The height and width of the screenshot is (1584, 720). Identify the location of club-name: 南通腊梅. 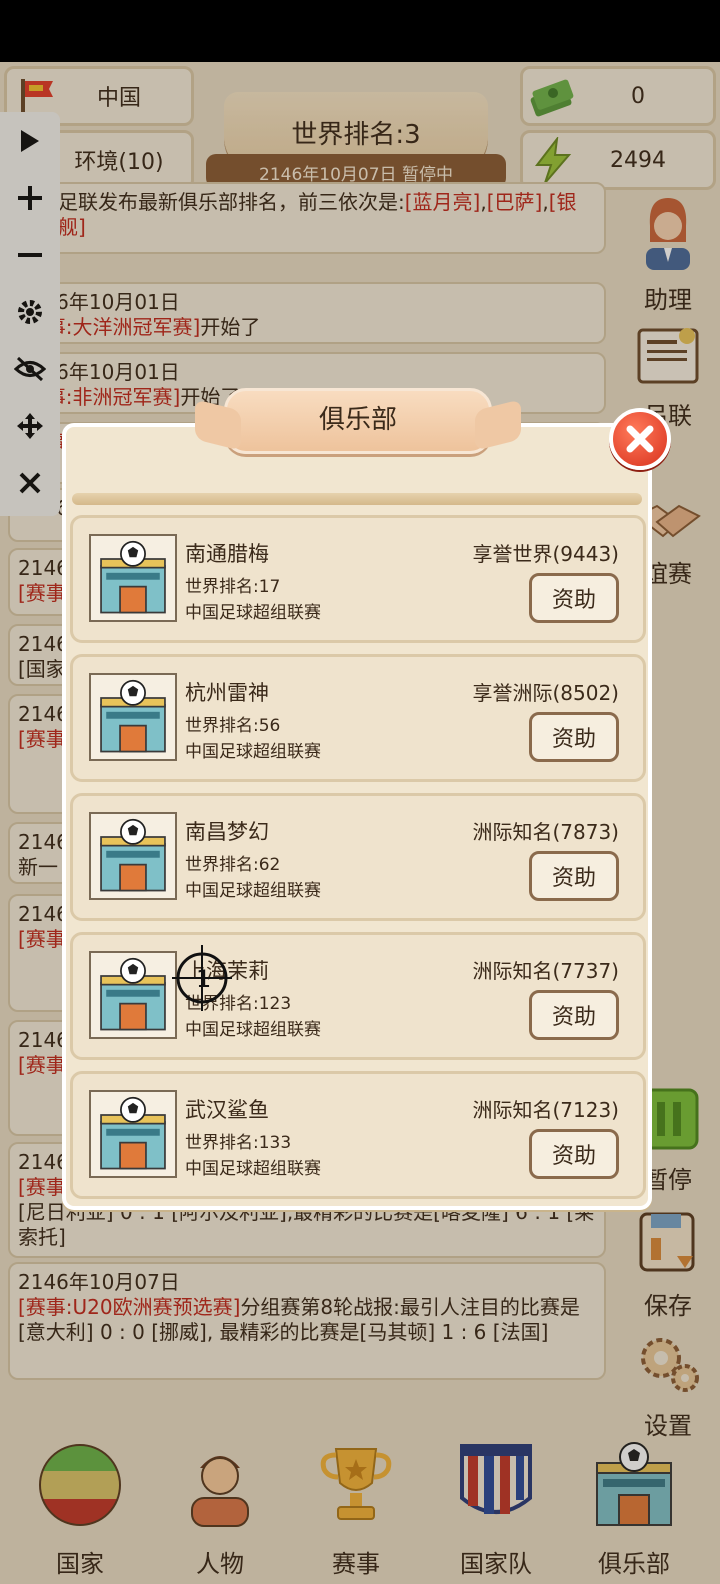
(227, 554).